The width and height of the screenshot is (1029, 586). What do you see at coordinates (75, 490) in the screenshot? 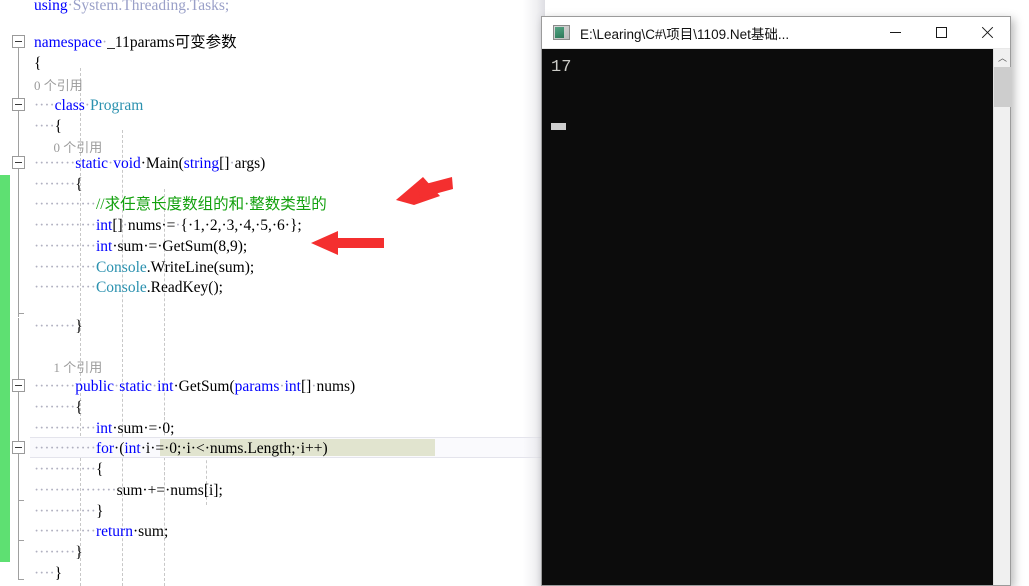
I see `code-token: ················` at bounding box center [75, 490].